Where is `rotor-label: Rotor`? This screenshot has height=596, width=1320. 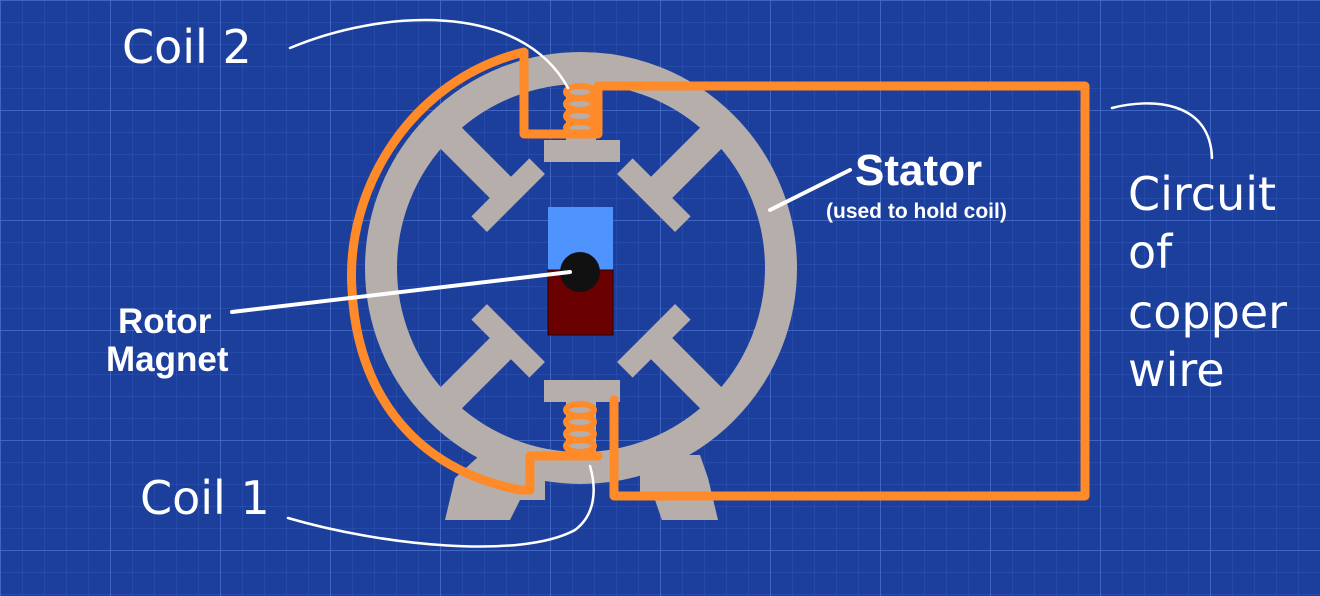 rotor-label: Rotor is located at coordinates (165, 321).